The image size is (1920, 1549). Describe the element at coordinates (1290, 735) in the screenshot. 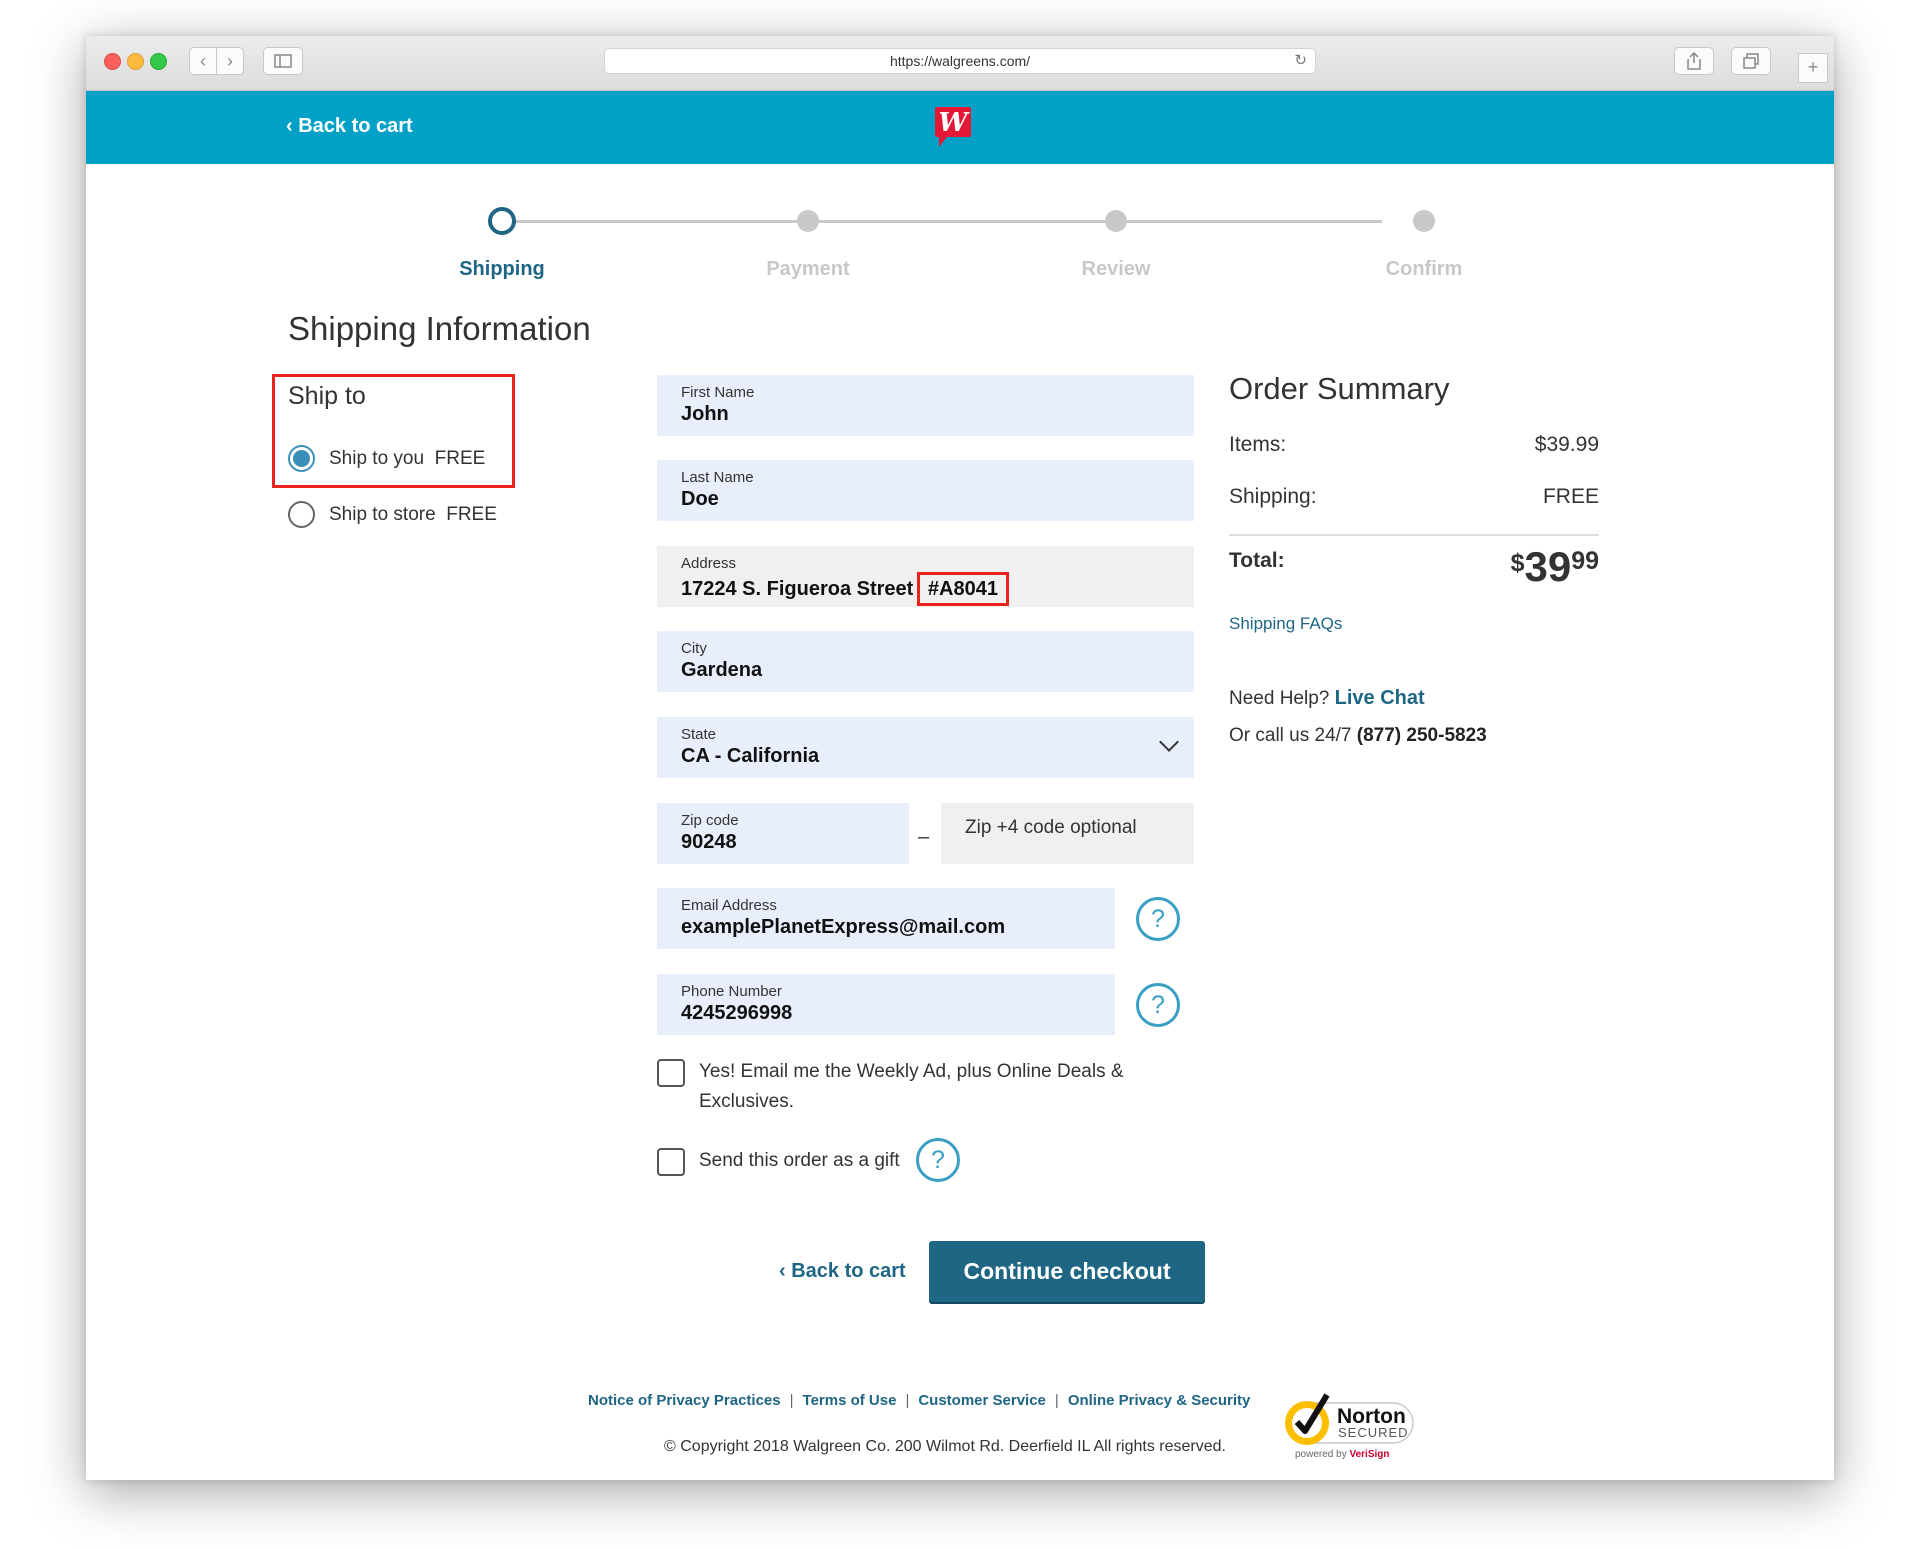

I see `call-us-text: Or call us 24/7` at that location.